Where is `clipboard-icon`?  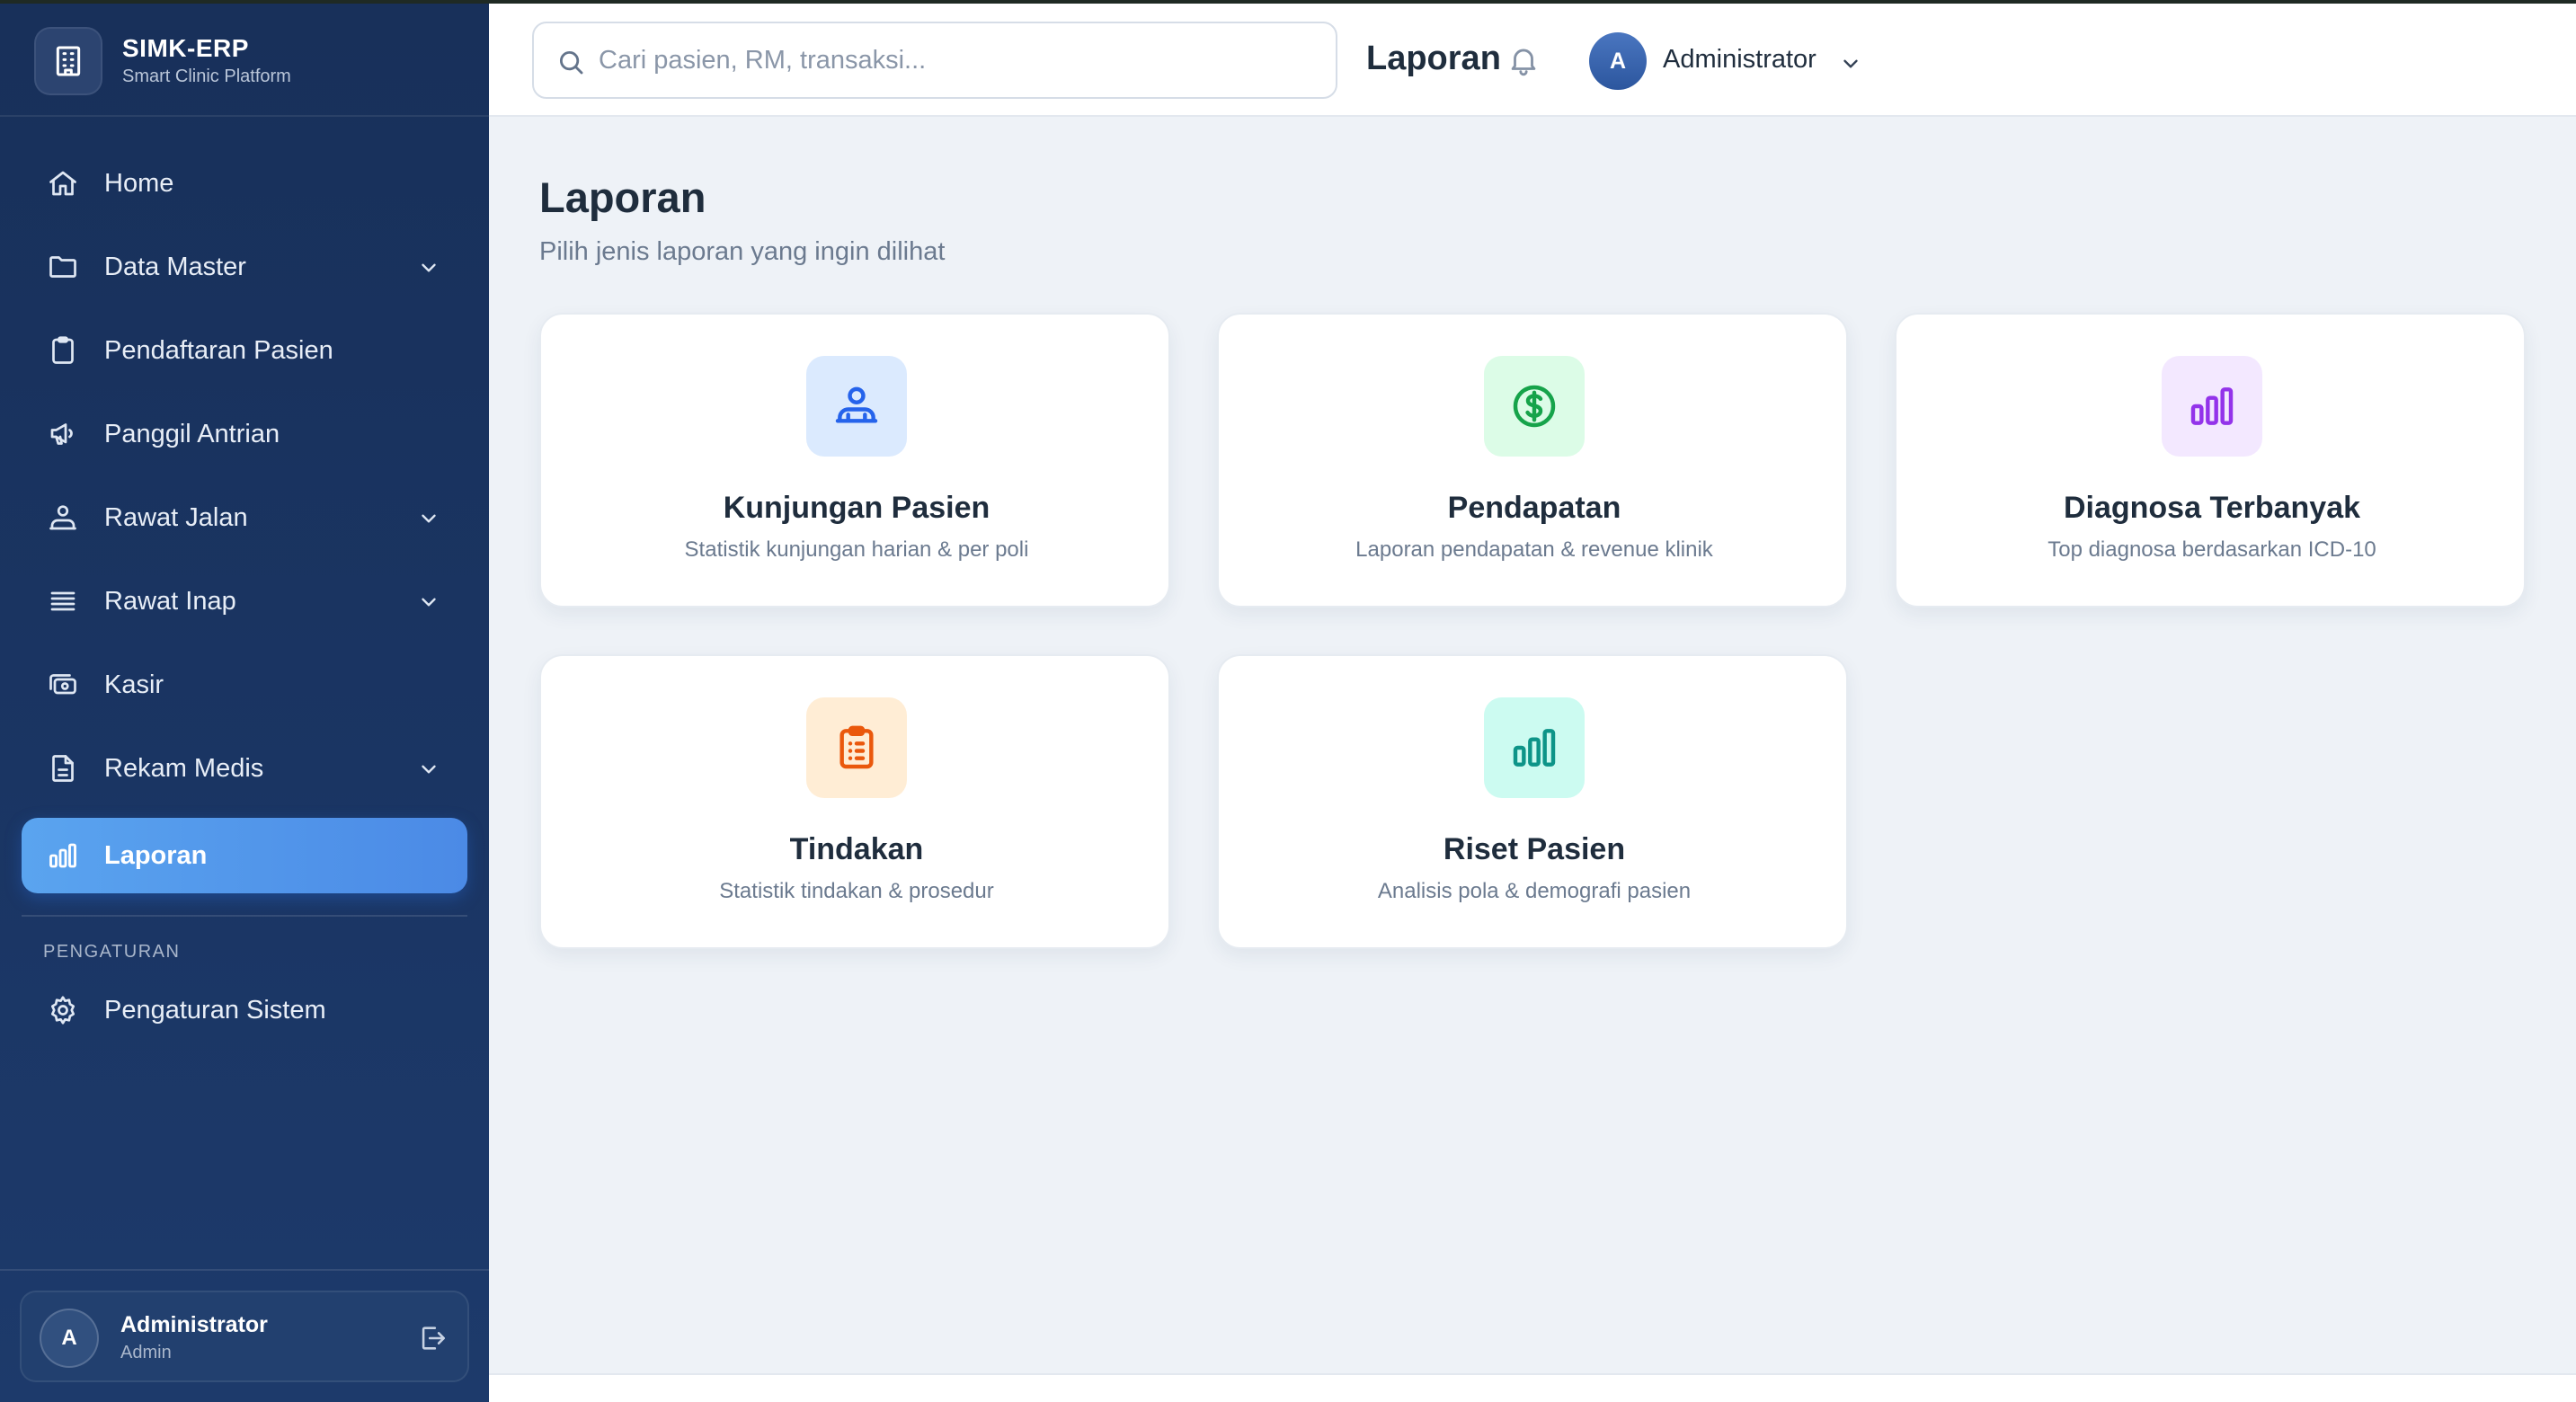
clipboard-icon is located at coordinates (63, 350).